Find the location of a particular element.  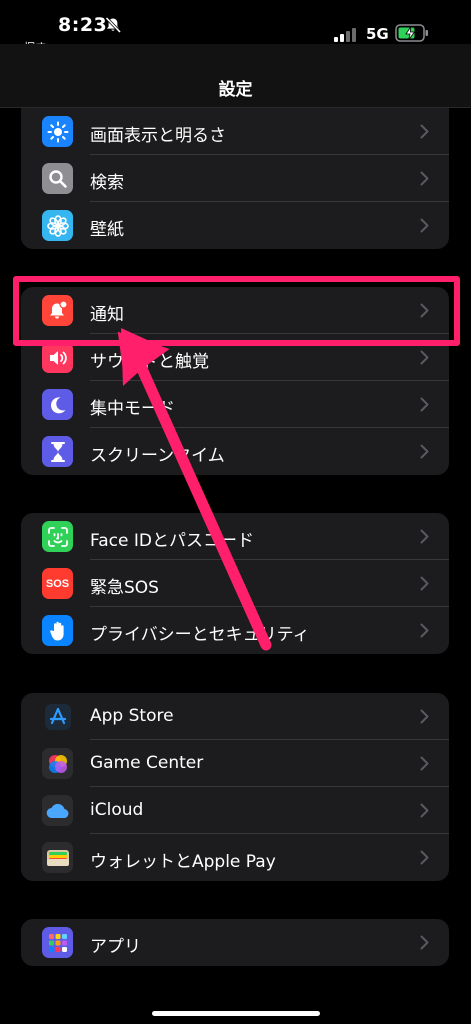

settings-row-search: 検索 is located at coordinates (235, 178).